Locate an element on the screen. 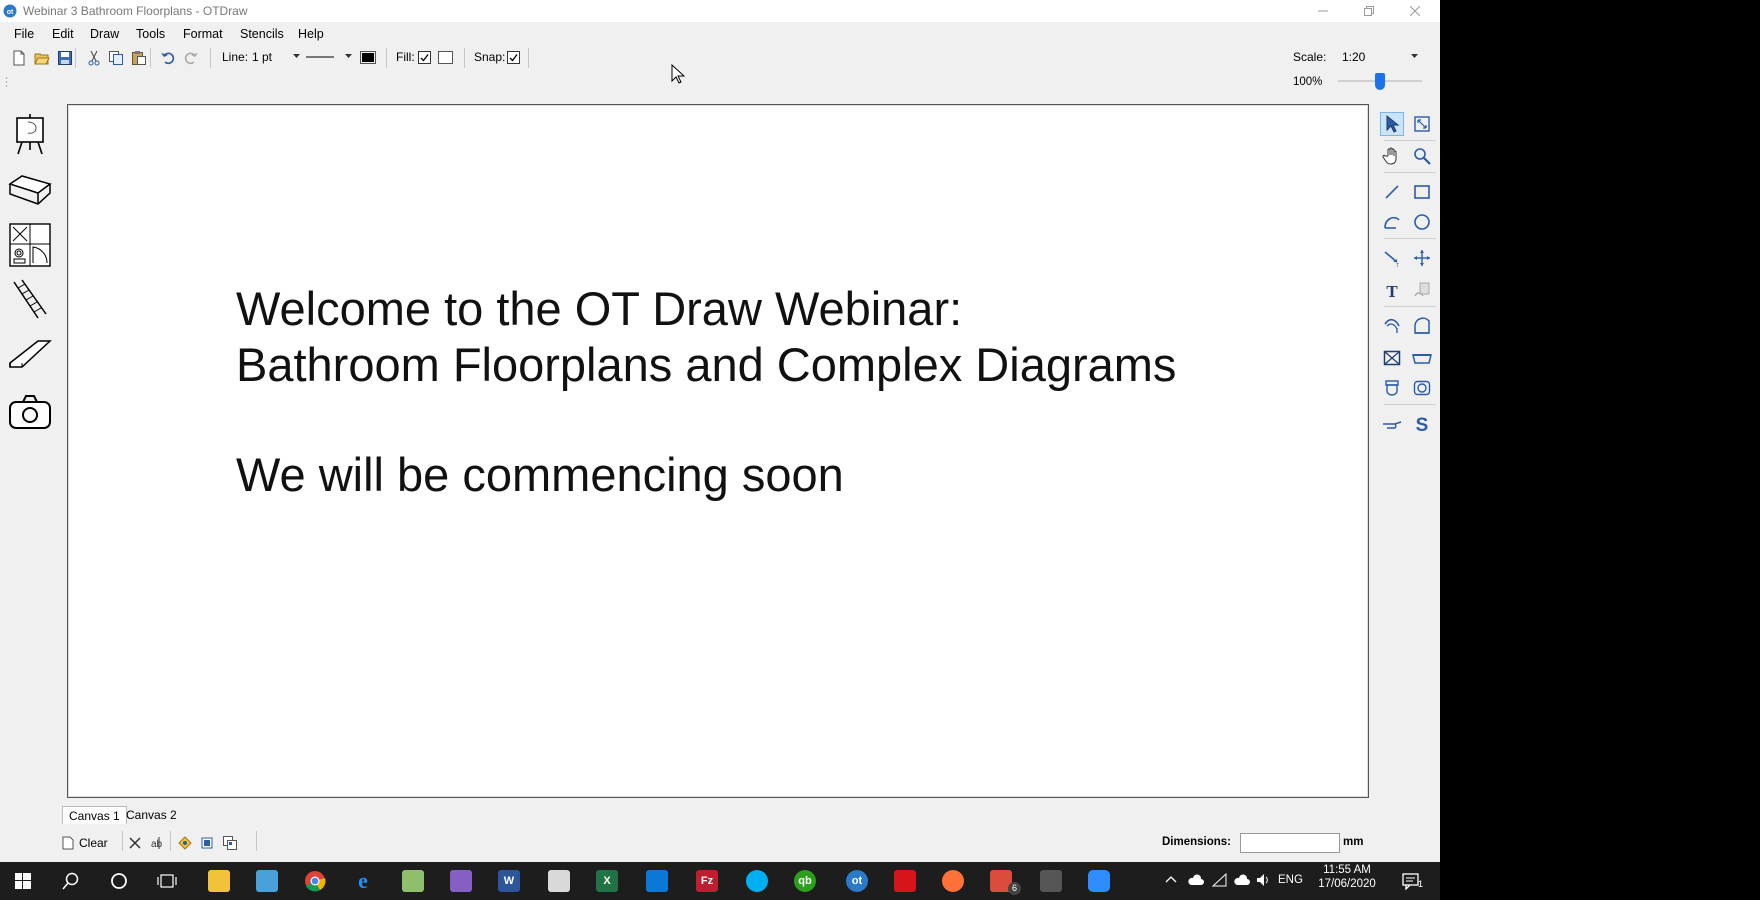 The width and height of the screenshot is (1760, 900). taskbar-visual-studio is located at coordinates (461, 881).